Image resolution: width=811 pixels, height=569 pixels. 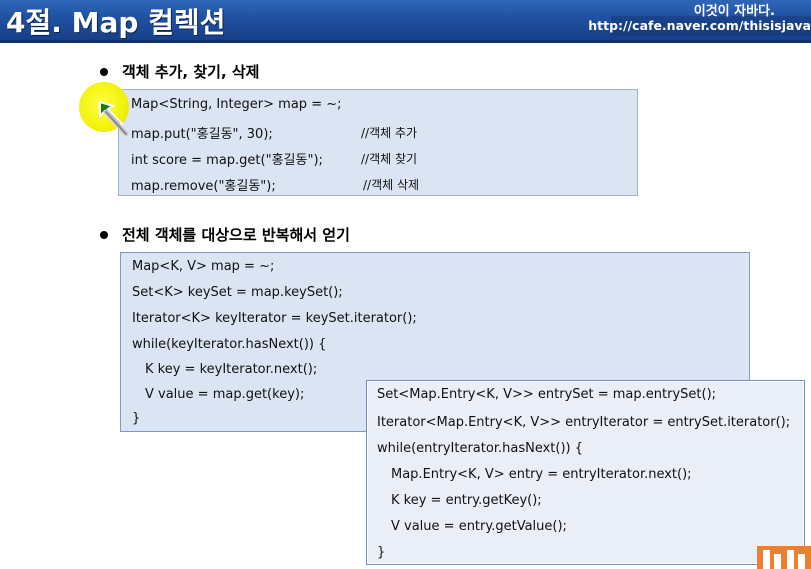 What do you see at coordinates (236, 104) in the screenshot?
I see `code-line: Map<String, Integer> map = ~;` at bounding box center [236, 104].